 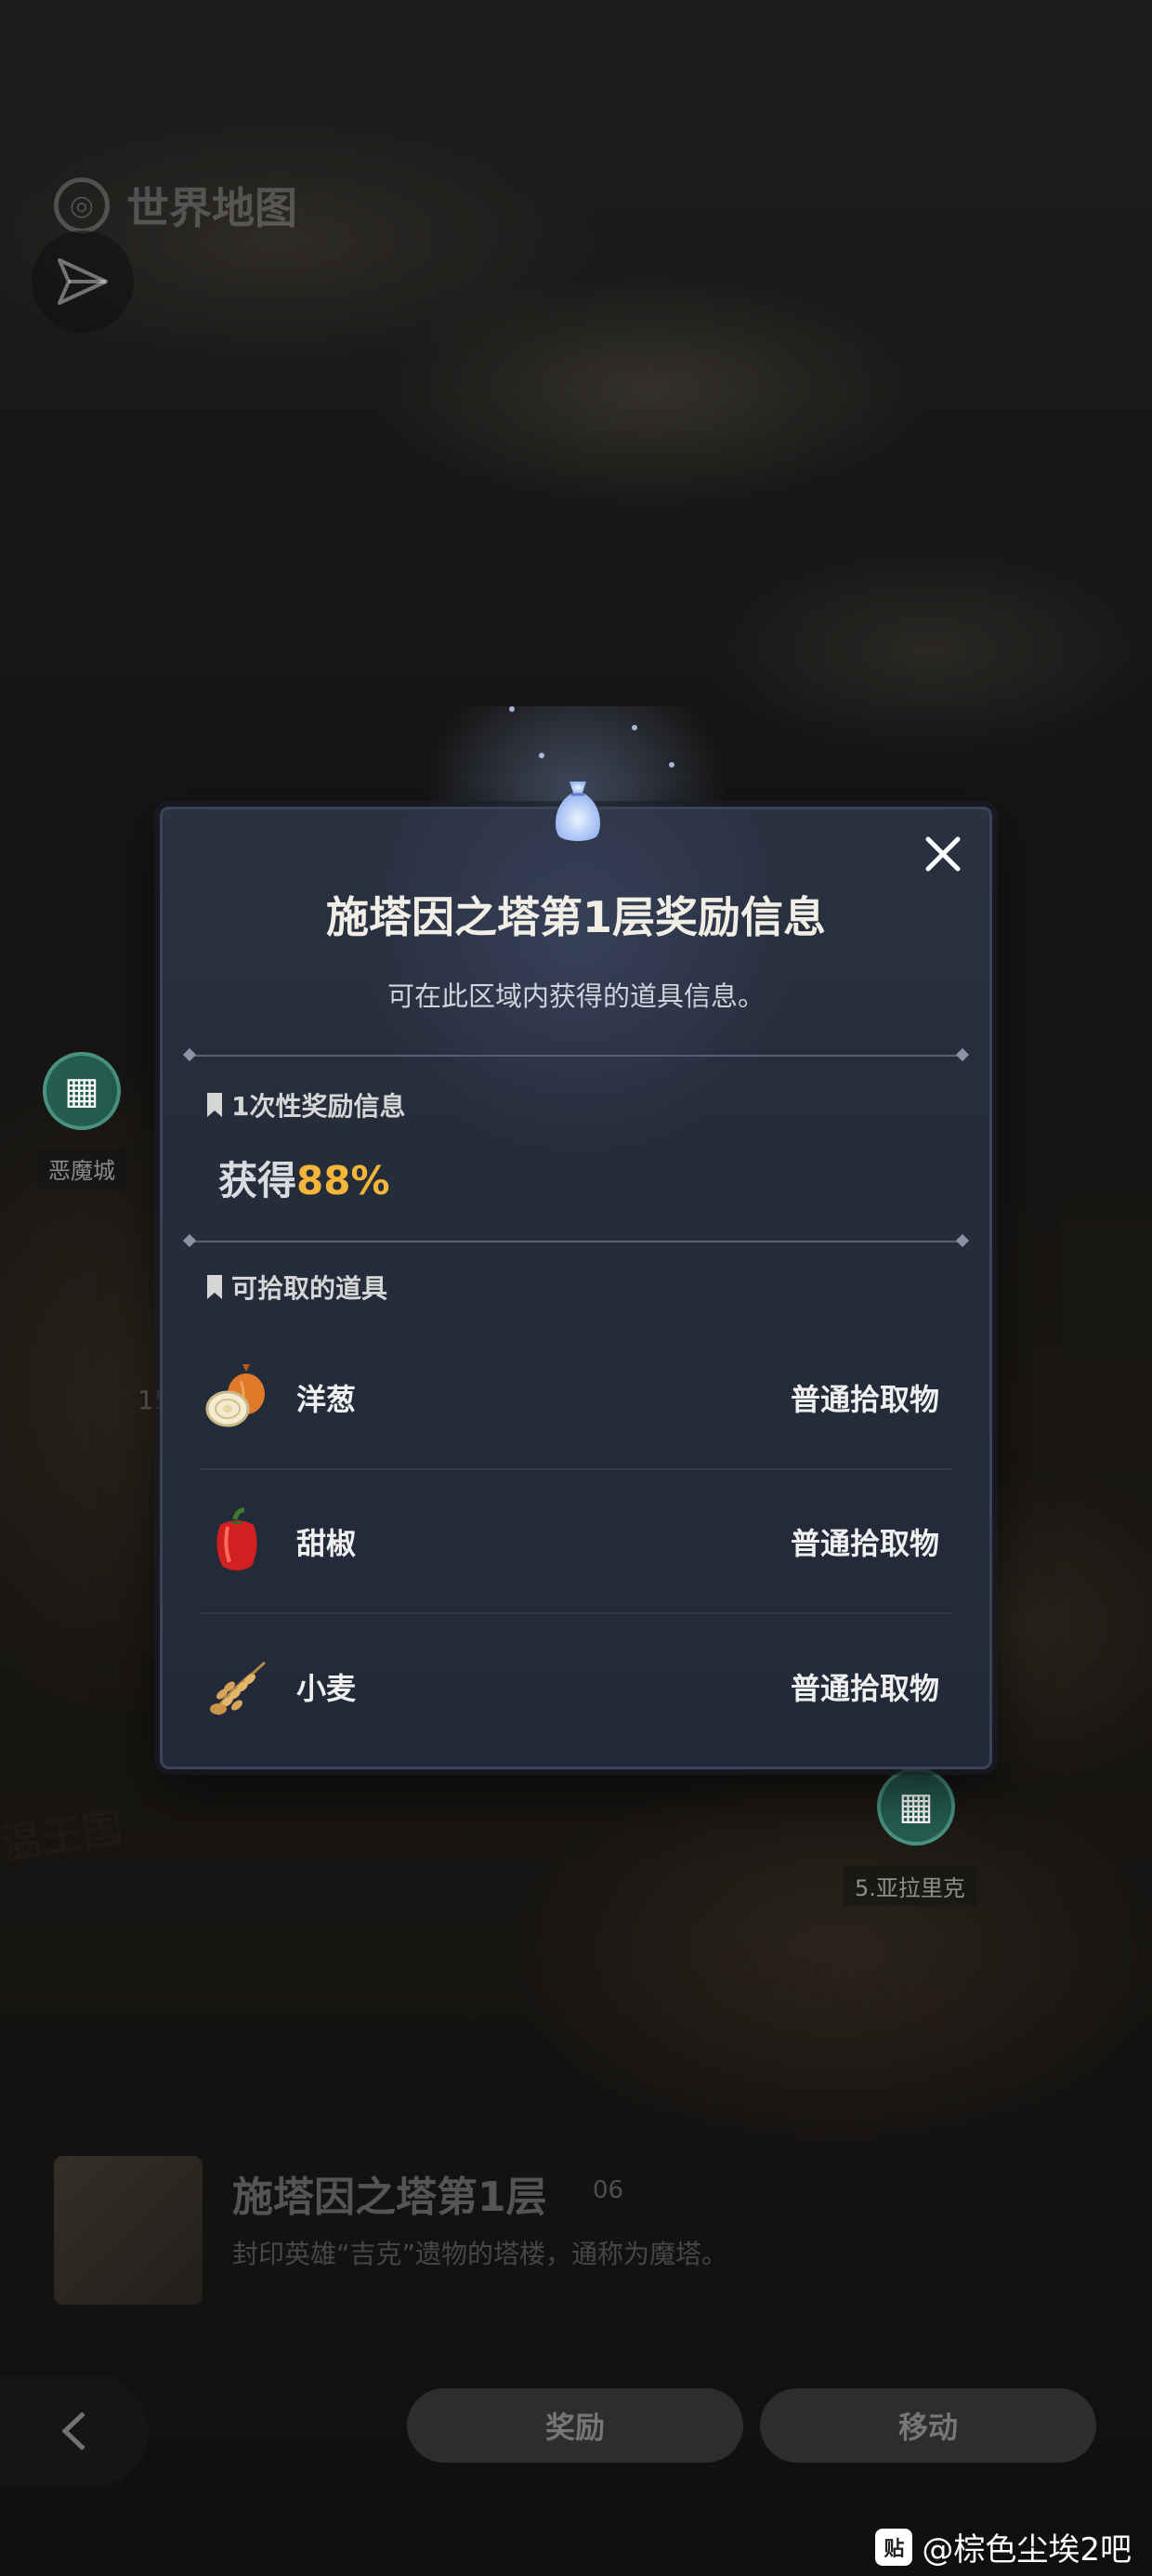 What do you see at coordinates (894, 2547) in the screenshot?
I see `tieba-logo-icon: 贴` at bounding box center [894, 2547].